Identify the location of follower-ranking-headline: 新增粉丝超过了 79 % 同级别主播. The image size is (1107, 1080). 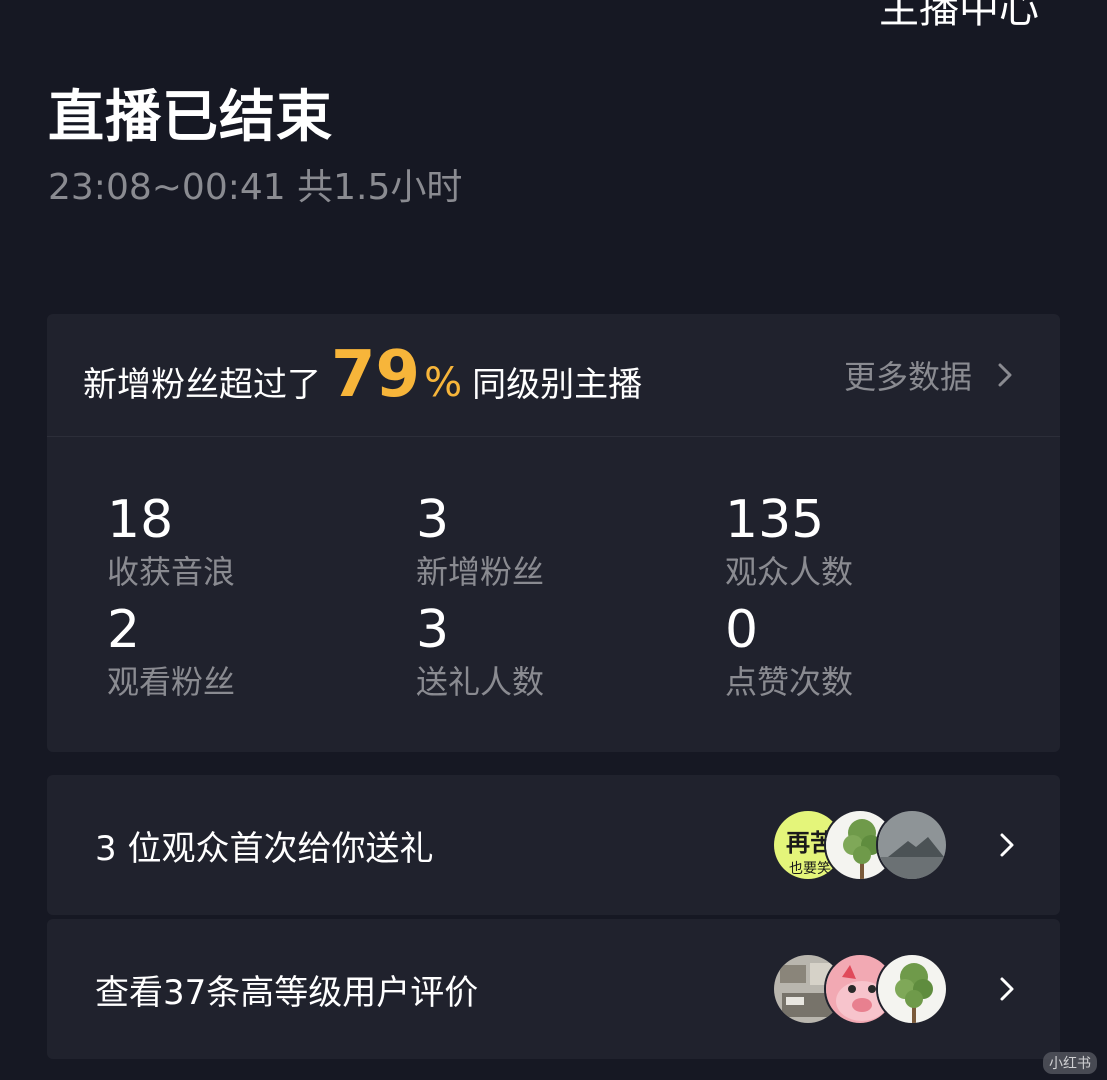
(362, 375).